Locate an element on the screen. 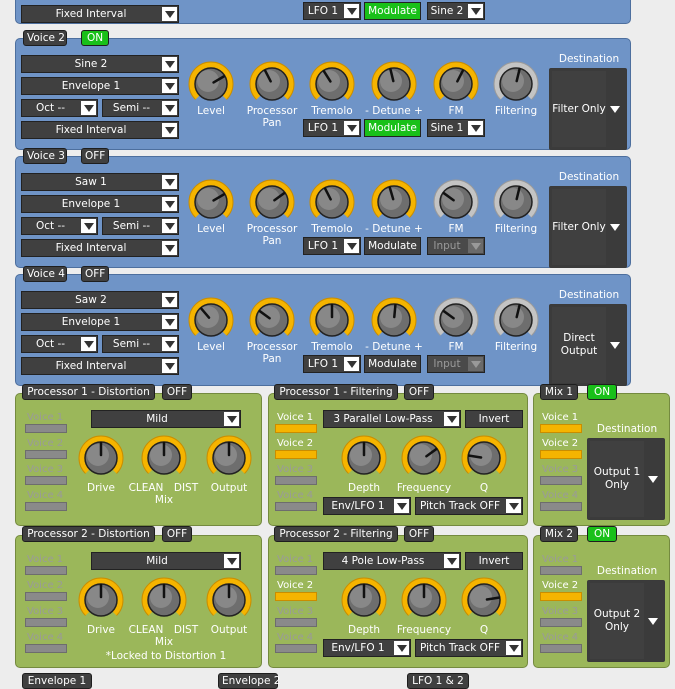 The image size is (675, 689). filtering-2-power-toggle: OFF is located at coordinates (419, 534).